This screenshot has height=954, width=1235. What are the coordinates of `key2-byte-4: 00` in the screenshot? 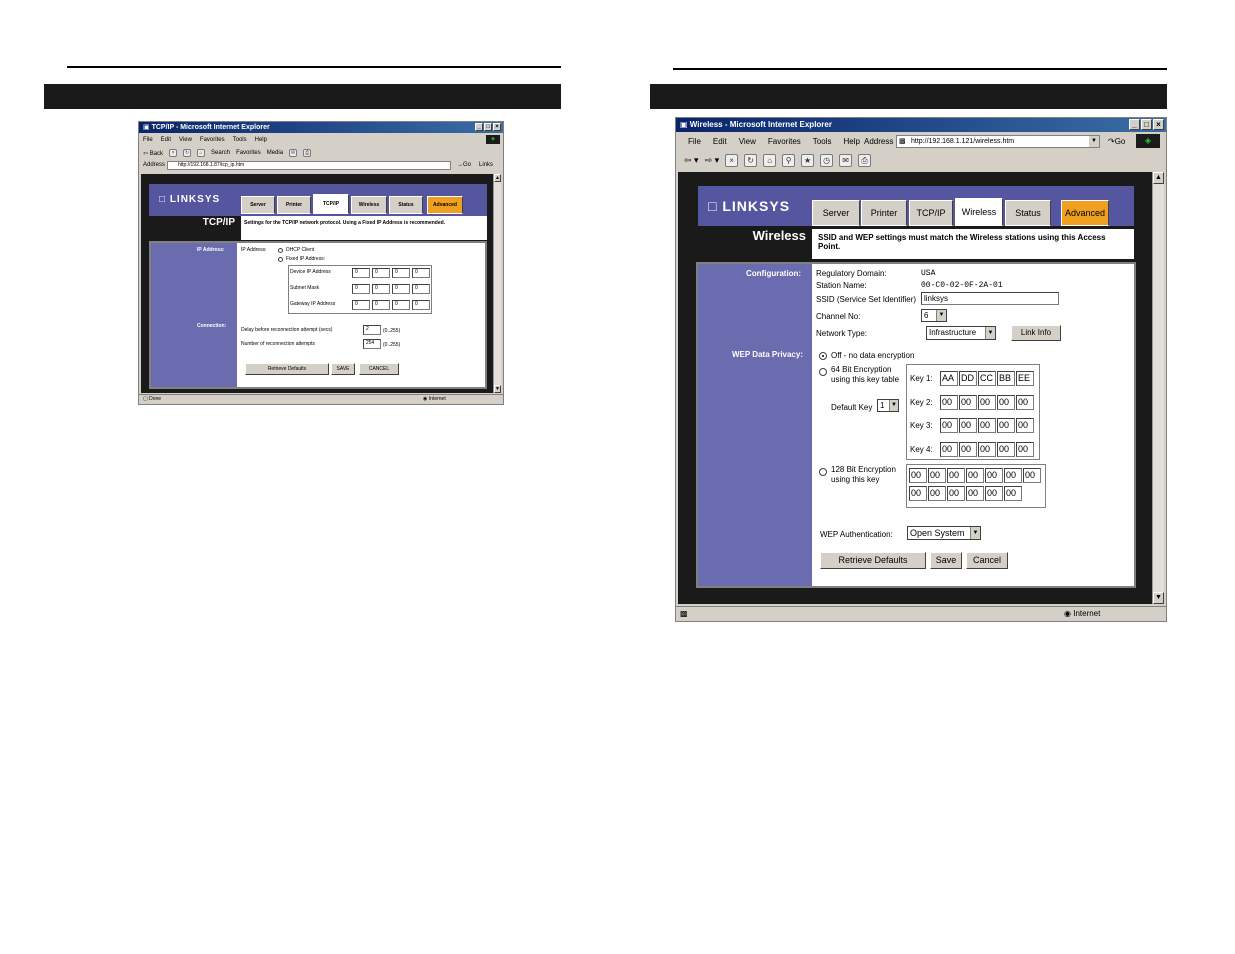 It's located at (1006, 402).